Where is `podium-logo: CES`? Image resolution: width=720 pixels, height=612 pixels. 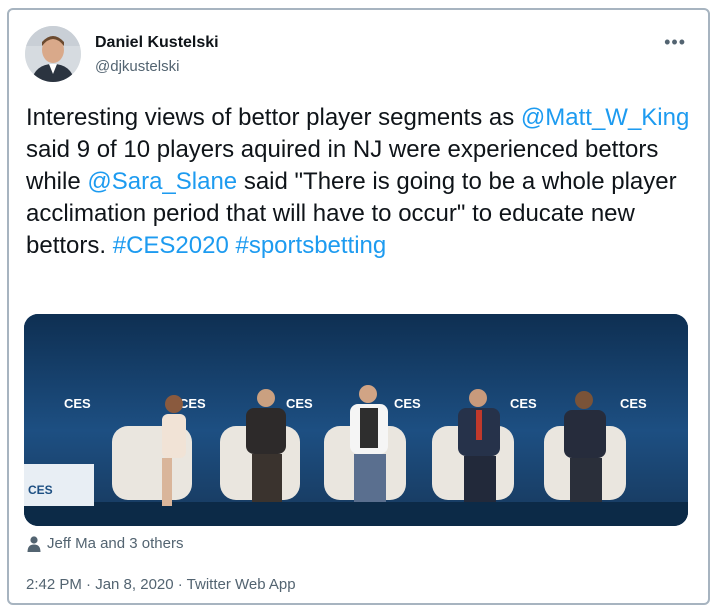 podium-logo: CES is located at coordinates (40, 490).